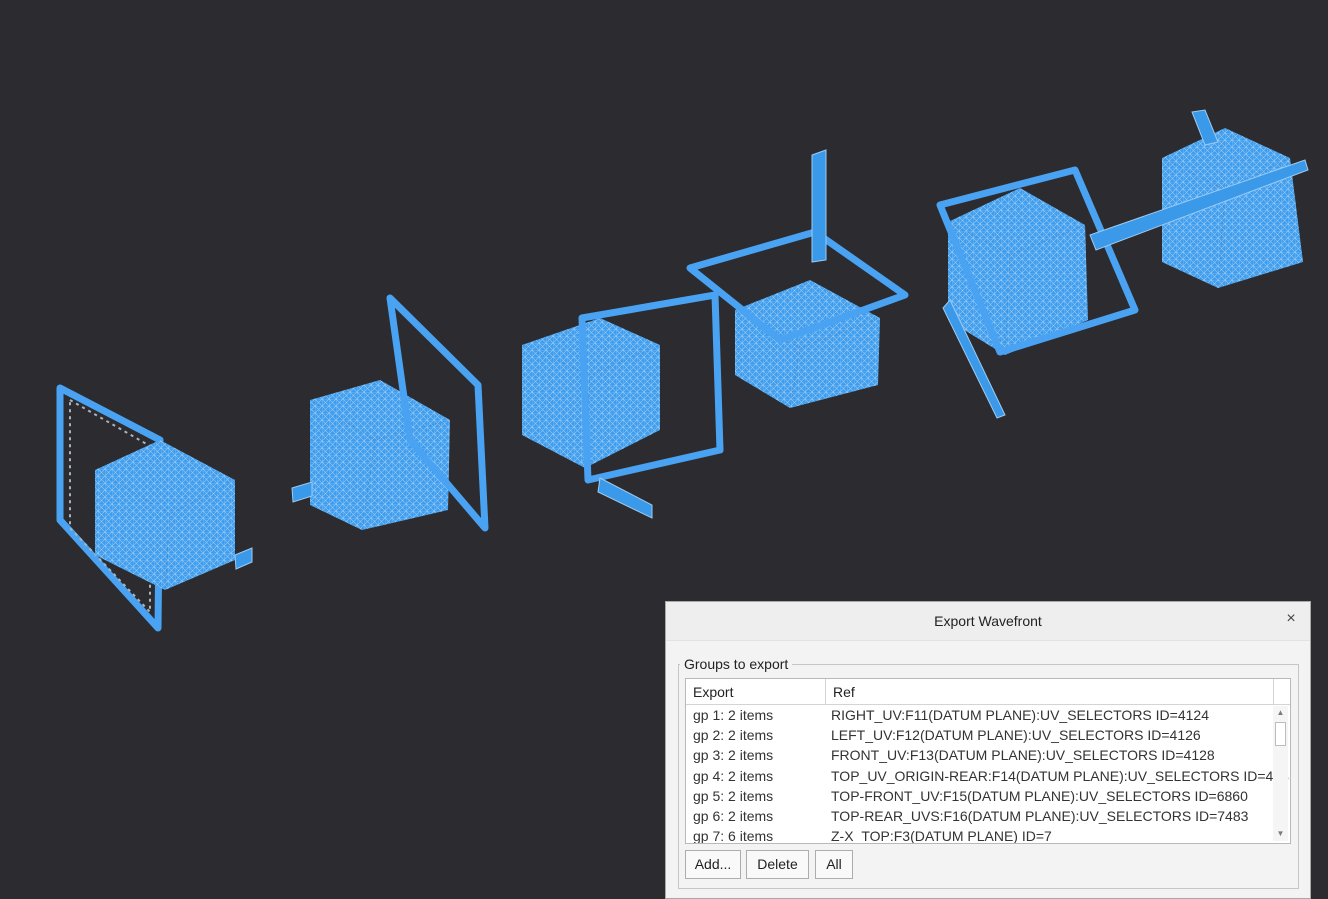 This screenshot has height=899, width=1328. What do you see at coordinates (834, 864) in the screenshot?
I see `all-button: All` at bounding box center [834, 864].